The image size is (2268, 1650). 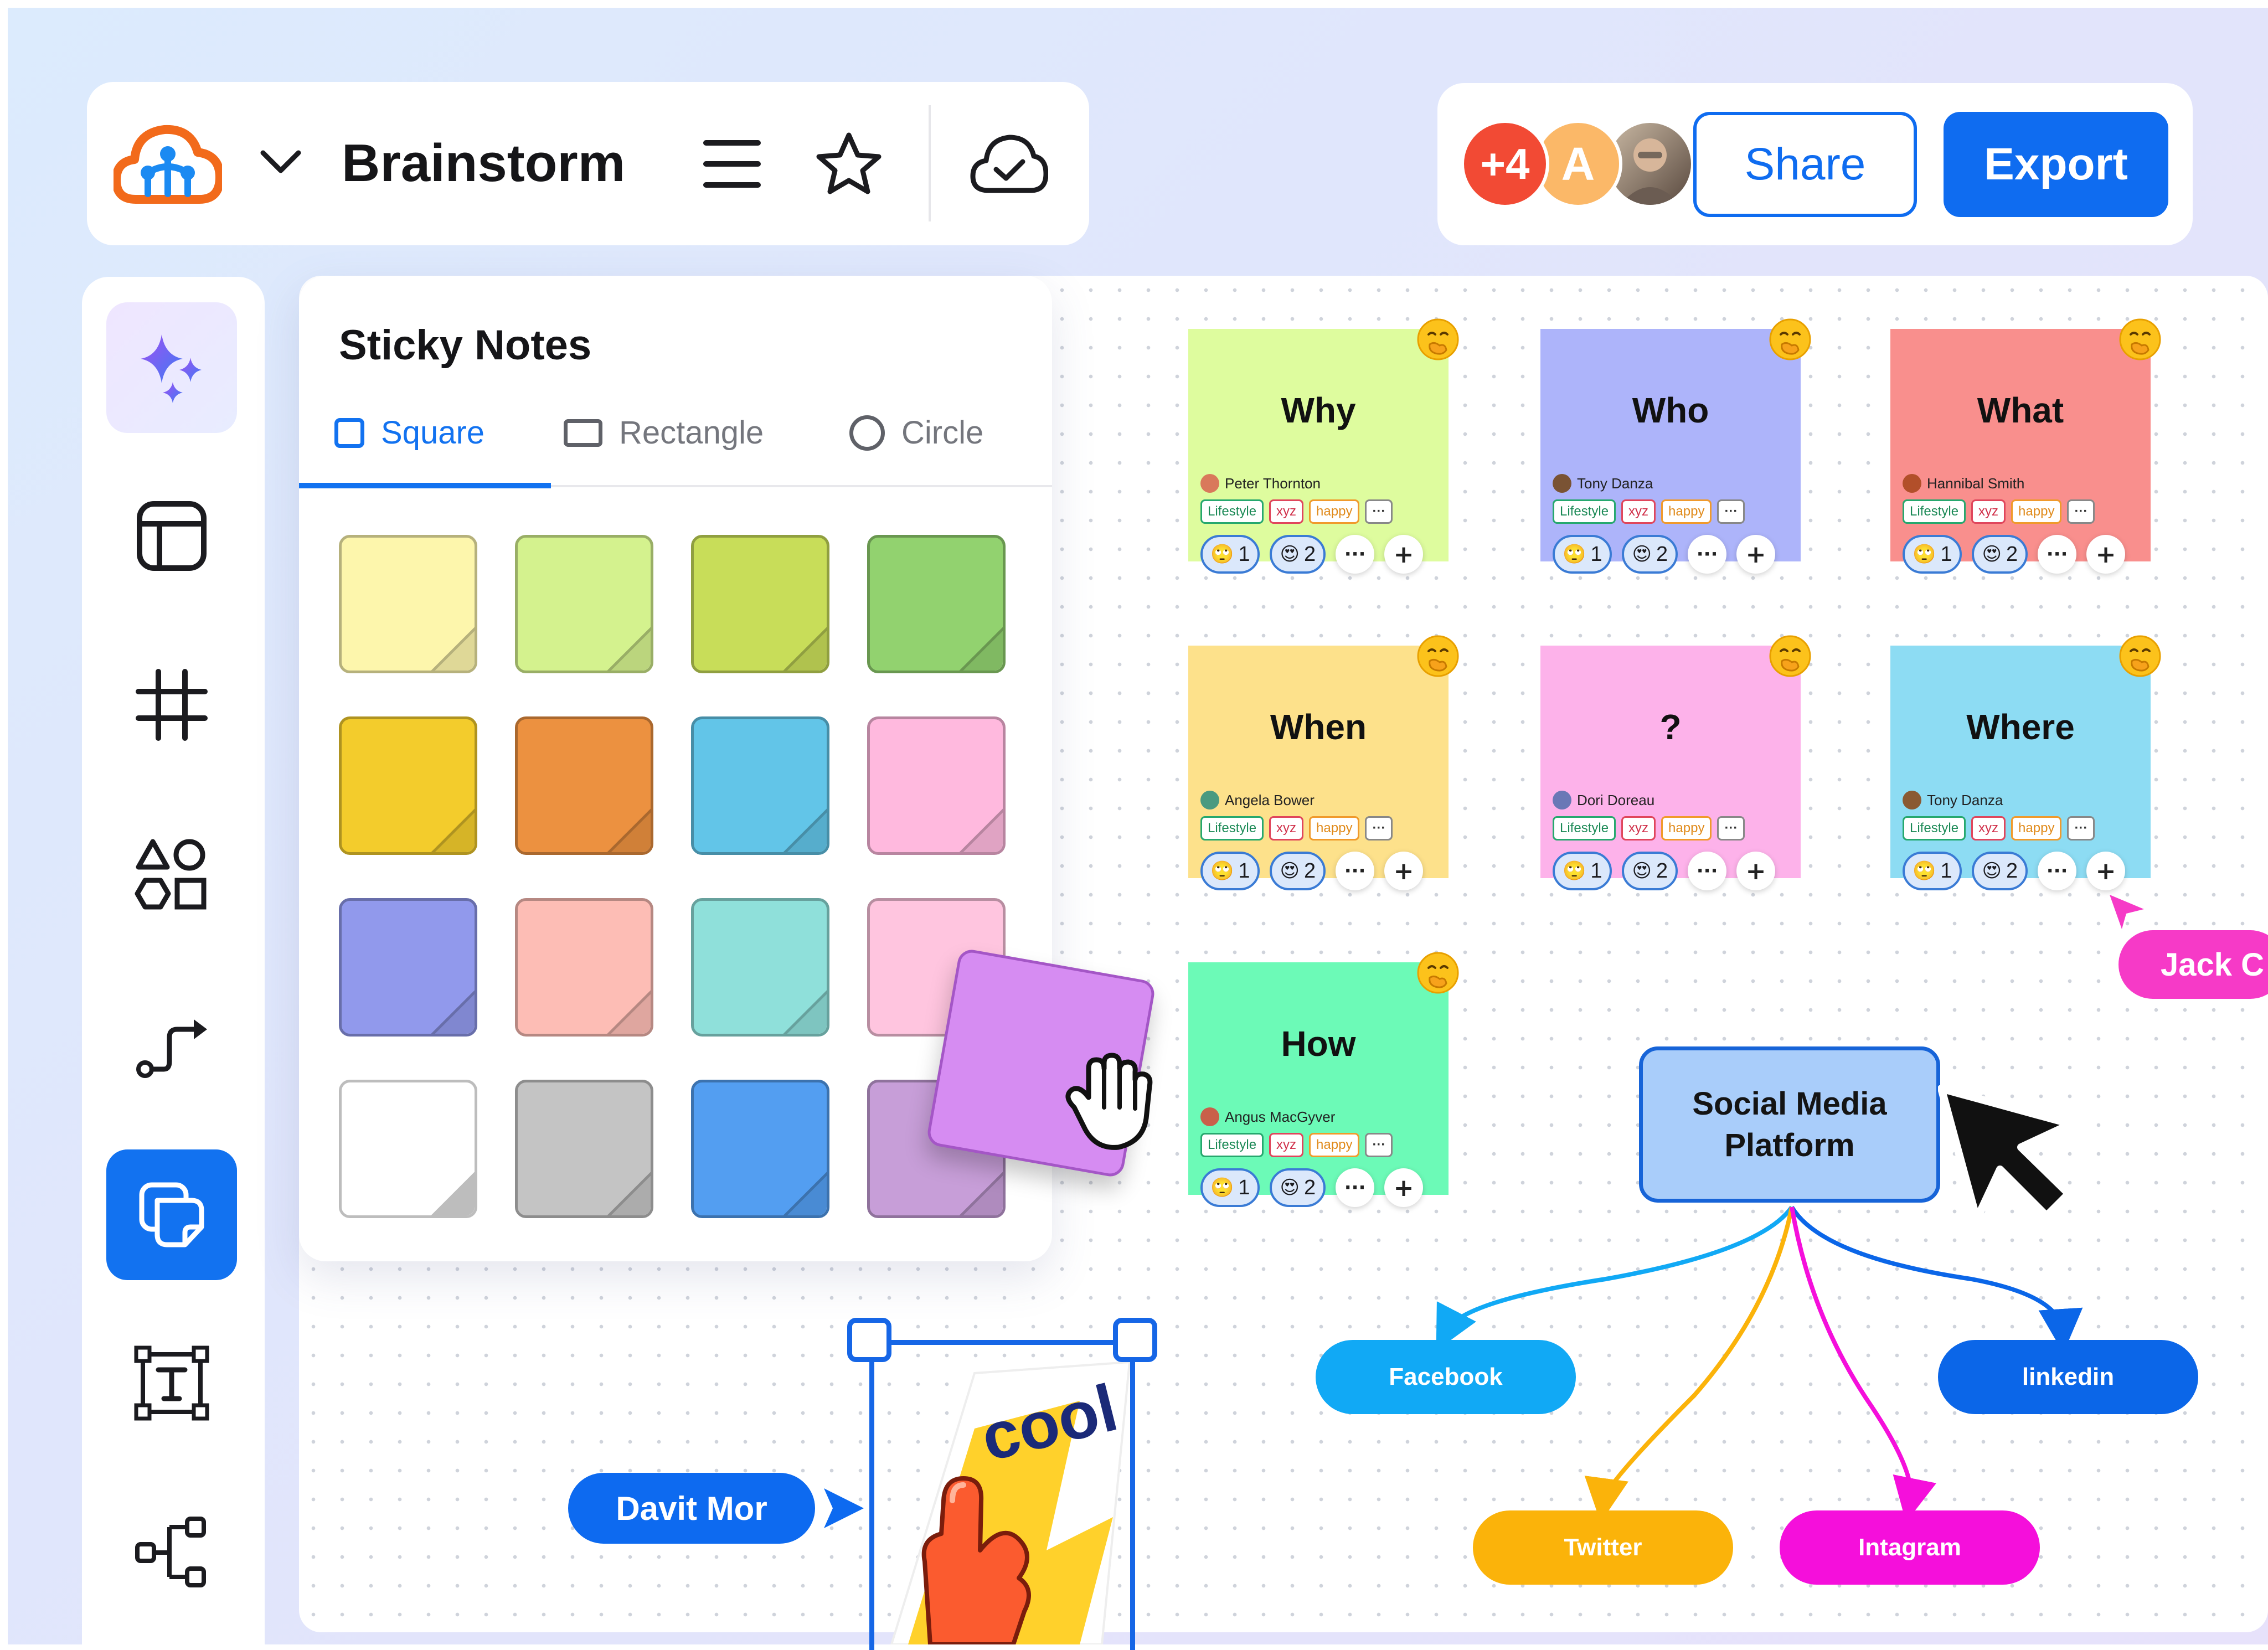 I want to click on cursor-label: Jack C, so click(x=2193, y=965).